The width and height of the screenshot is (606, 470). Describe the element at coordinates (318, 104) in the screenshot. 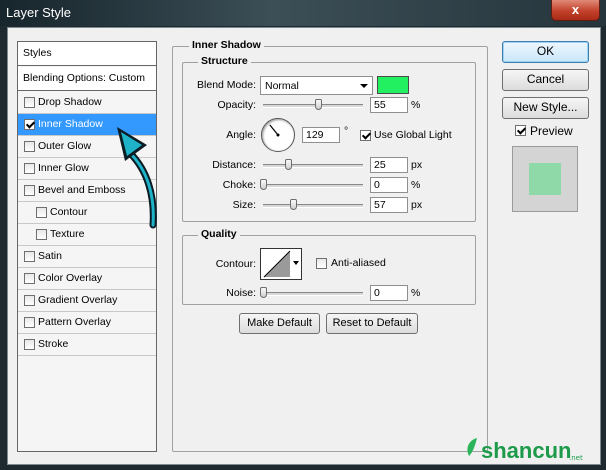

I see `opacity-slider-thumb` at that location.